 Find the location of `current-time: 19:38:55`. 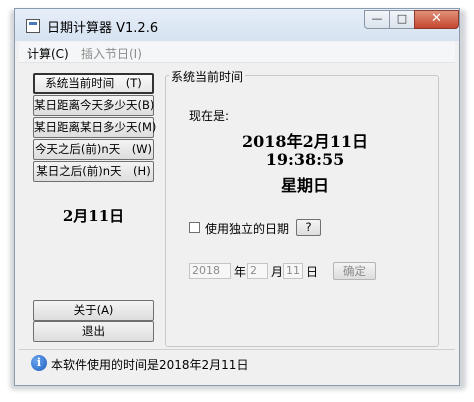

current-time: 19:38:55 is located at coordinates (305, 159).